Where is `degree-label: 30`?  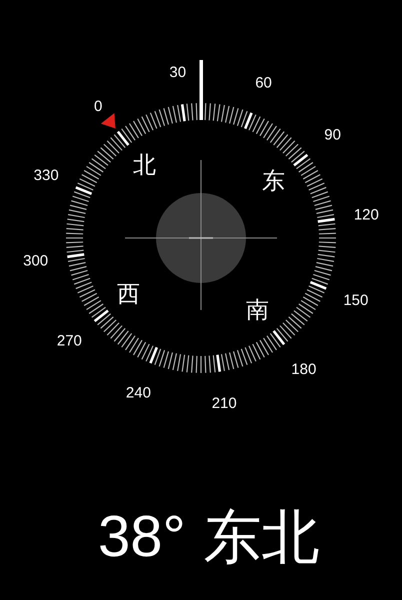
degree-label: 30 is located at coordinates (177, 73).